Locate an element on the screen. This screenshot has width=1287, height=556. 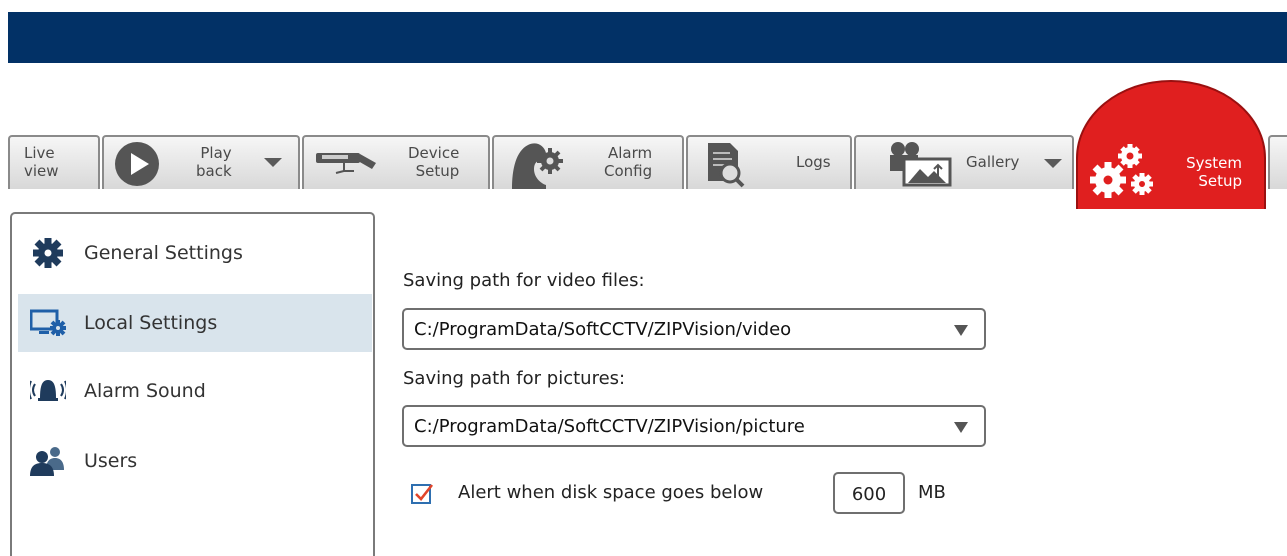
alarm-bell-icon is located at coordinates (48, 390).